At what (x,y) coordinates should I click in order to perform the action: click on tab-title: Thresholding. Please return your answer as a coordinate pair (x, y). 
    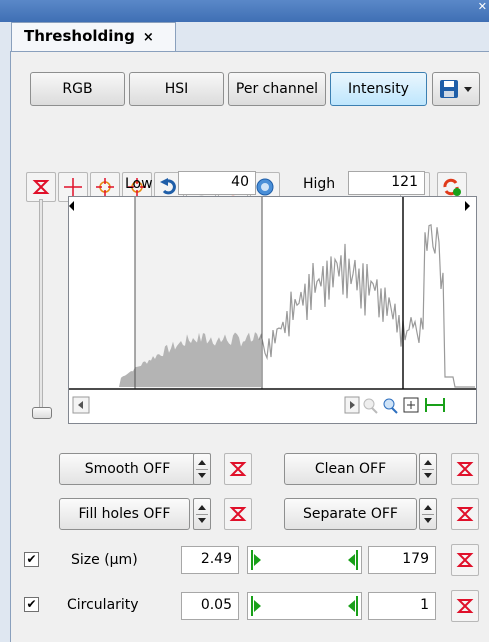
    Looking at the image, I should click on (79, 36).